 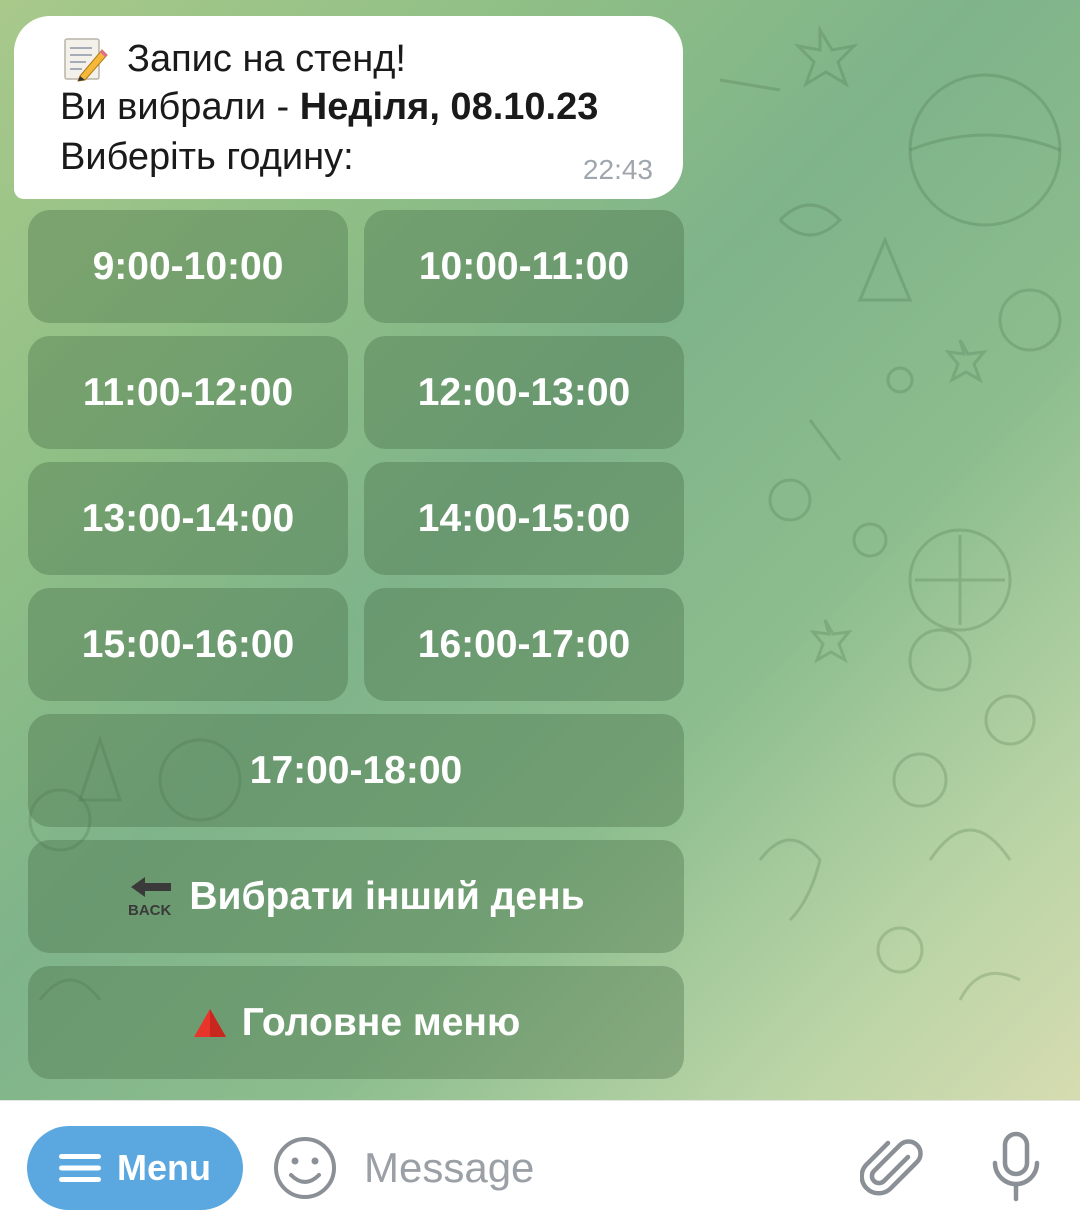 I want to click on hamburger-icon, so click(x=80, y=1168).